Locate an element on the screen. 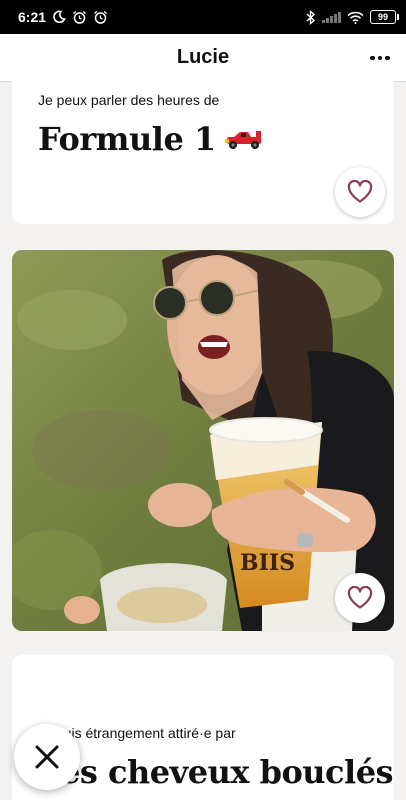 Image resolution: width=406 pixels, height=800 pixels. like-prompt-button is located at coordinates (360, 192).